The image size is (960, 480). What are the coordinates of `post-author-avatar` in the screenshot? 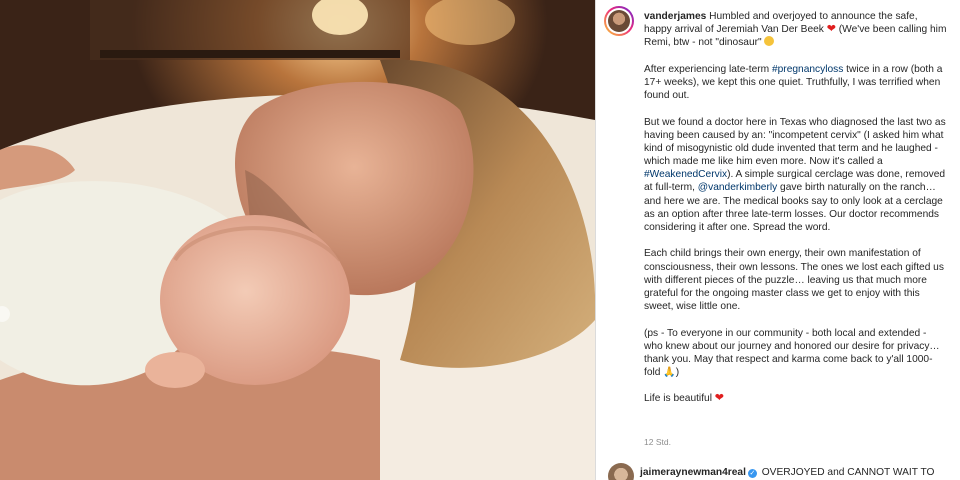 It's located at (619, 21).